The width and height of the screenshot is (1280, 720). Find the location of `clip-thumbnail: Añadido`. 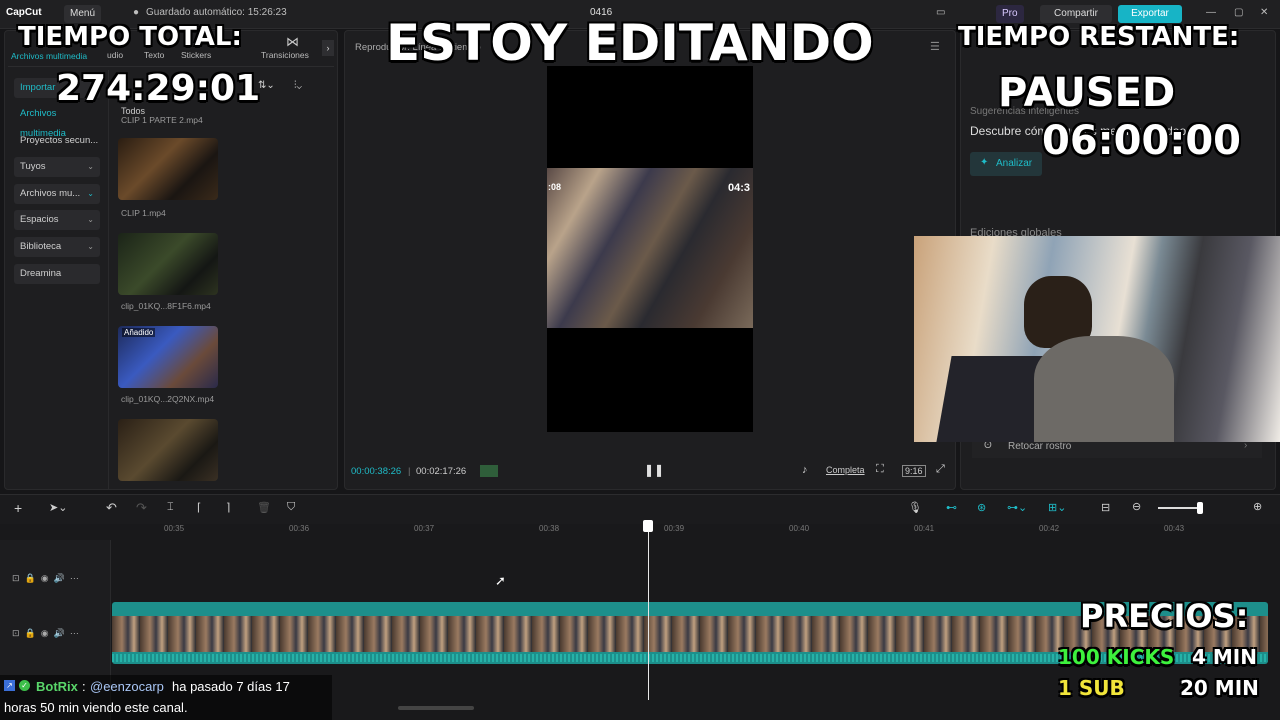

clip-thumbnail: Añadido is located at coordinates (168, 357).